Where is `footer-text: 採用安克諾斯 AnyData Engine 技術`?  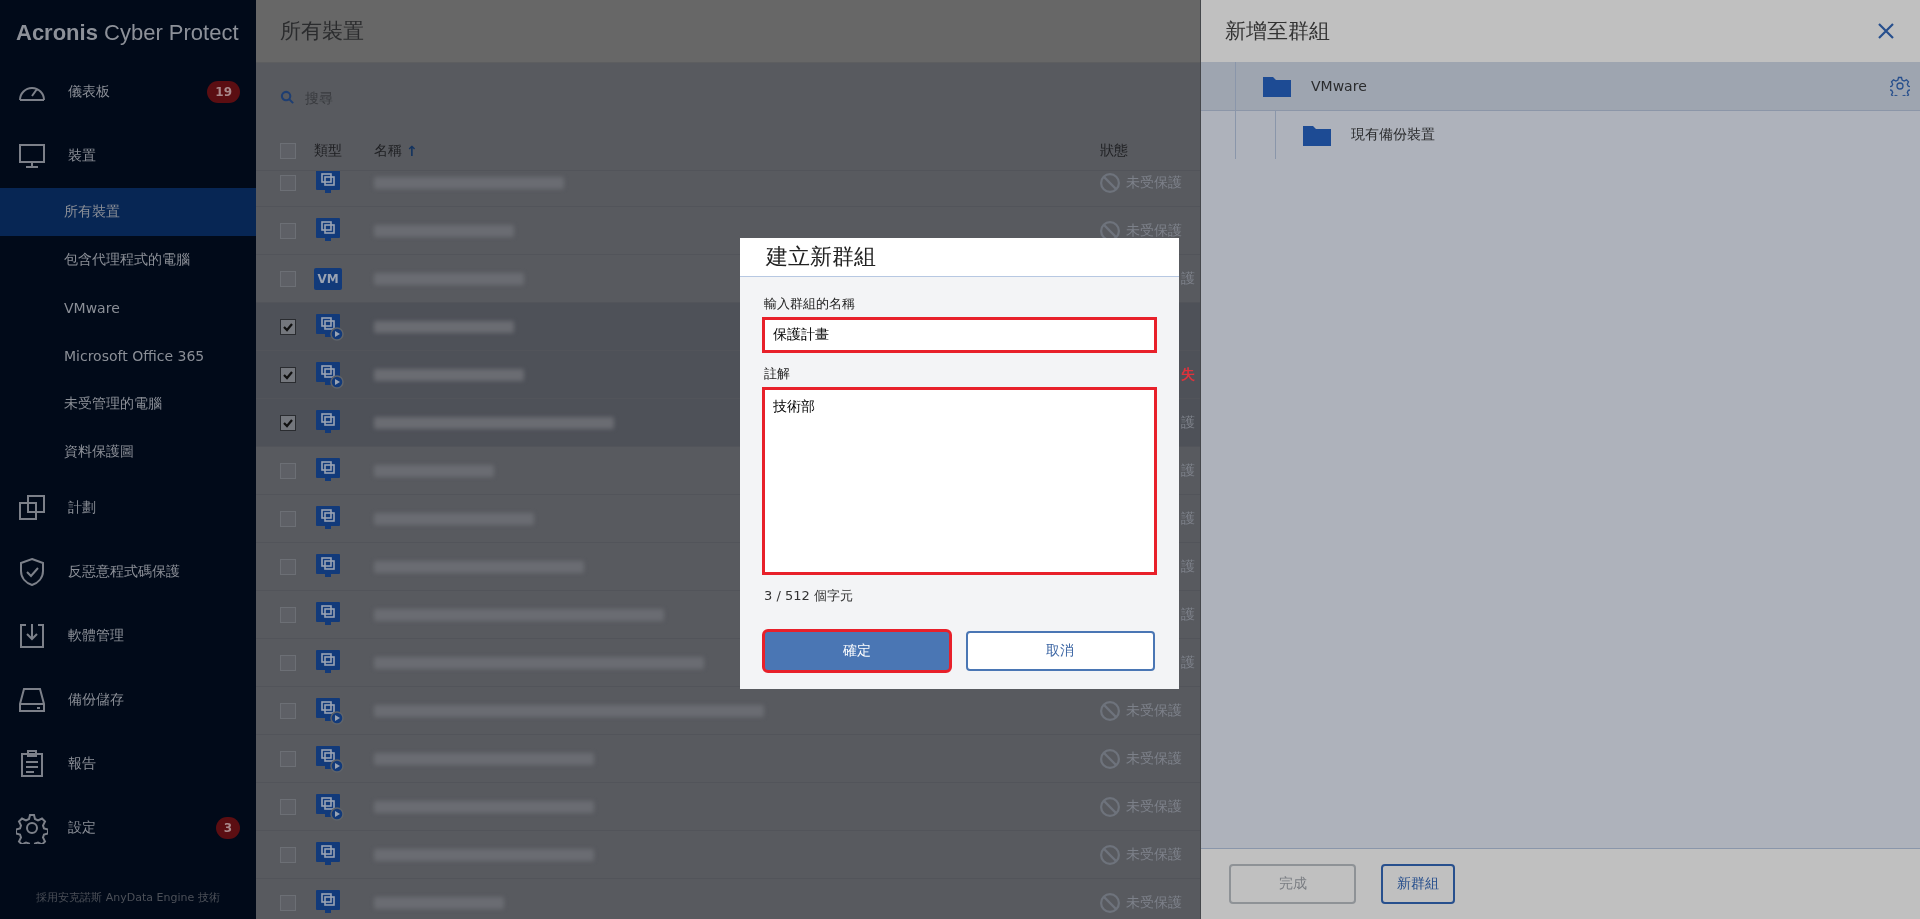
footer-text: 採用安克諾斯 AnyData Engine 技術 is located at coordinates (128, 898).